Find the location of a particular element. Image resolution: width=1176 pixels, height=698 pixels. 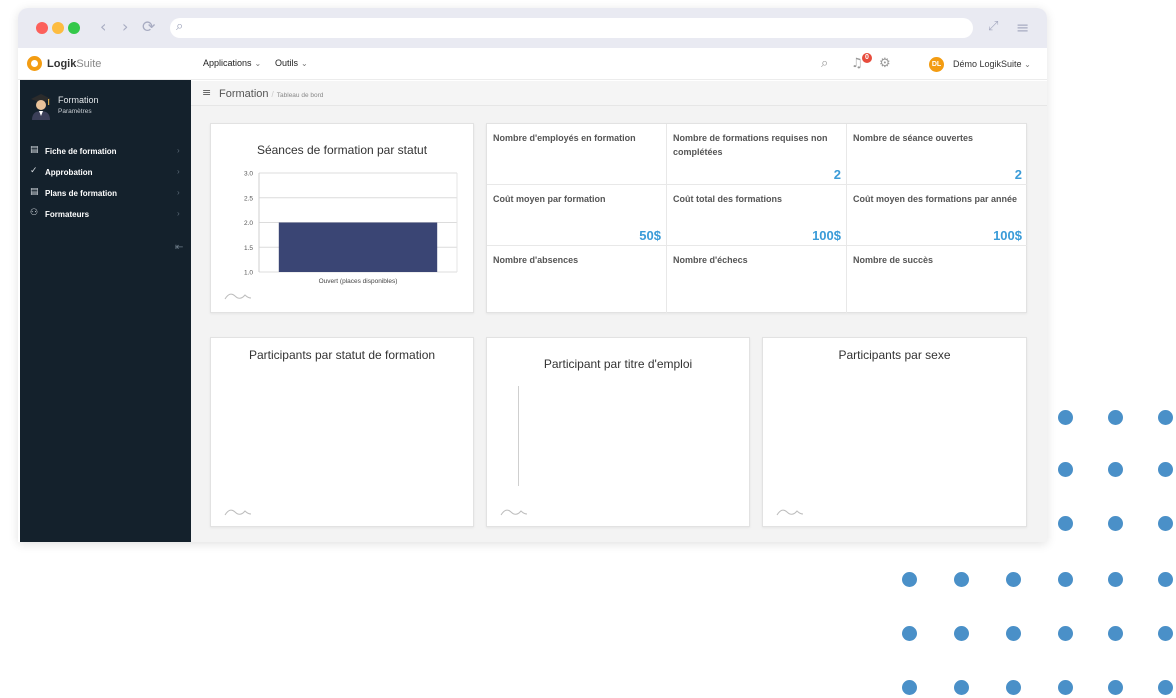

user-name-label: Démo LogikSuite is located at coordinates (987, 64).